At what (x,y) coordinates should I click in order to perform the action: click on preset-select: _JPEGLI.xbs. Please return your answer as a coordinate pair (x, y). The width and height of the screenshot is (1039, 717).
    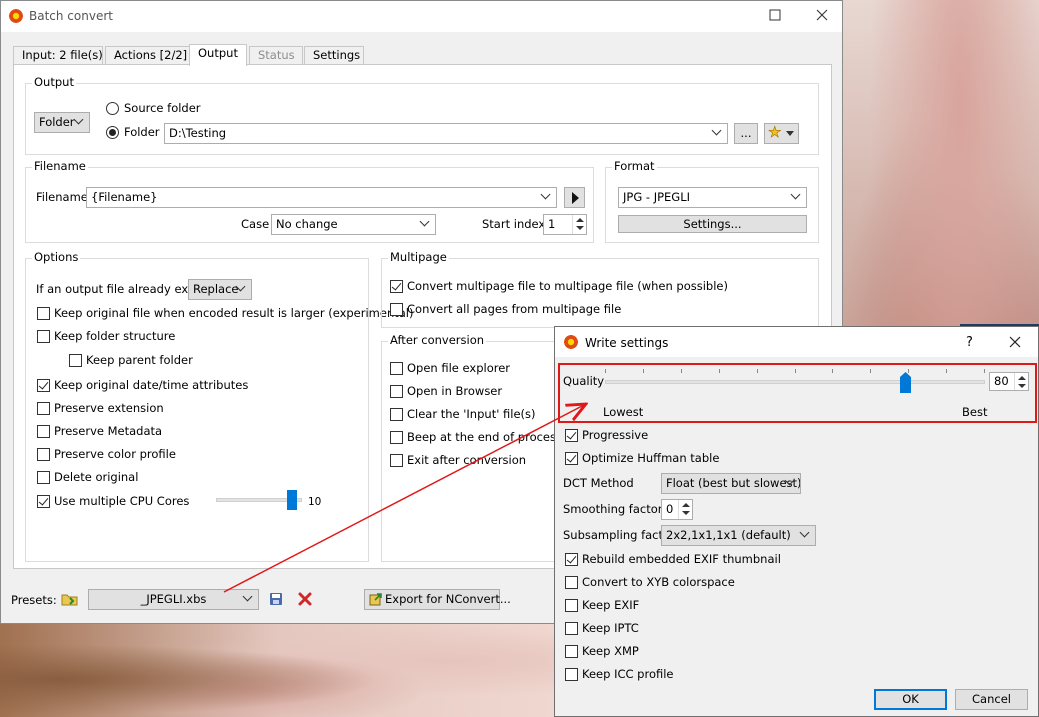
    Looking at the image, I should click on (173, 599).